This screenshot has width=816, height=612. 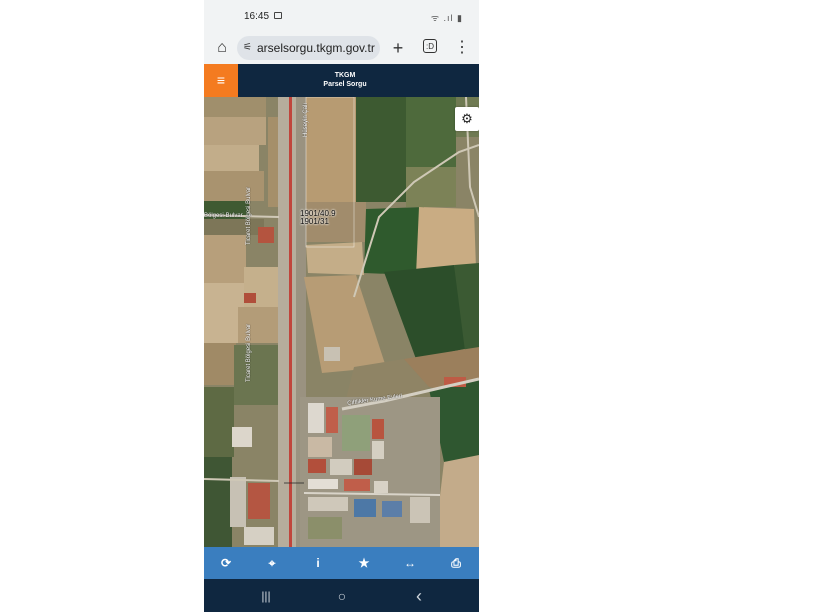 What do you see at coordinates (345, 80) in the screenshot?
I see `app-title: TKGM Parsel Sorgu` at bounding box center [345, 80].